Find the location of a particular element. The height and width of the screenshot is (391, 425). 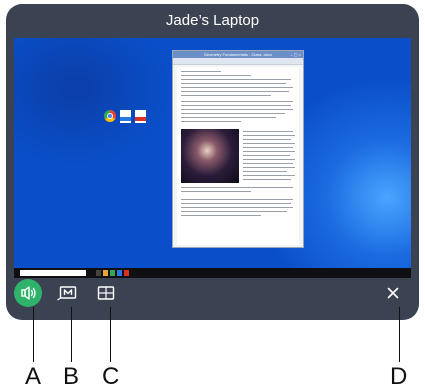

callout-label-a: A is located at coordinates (33, 376).